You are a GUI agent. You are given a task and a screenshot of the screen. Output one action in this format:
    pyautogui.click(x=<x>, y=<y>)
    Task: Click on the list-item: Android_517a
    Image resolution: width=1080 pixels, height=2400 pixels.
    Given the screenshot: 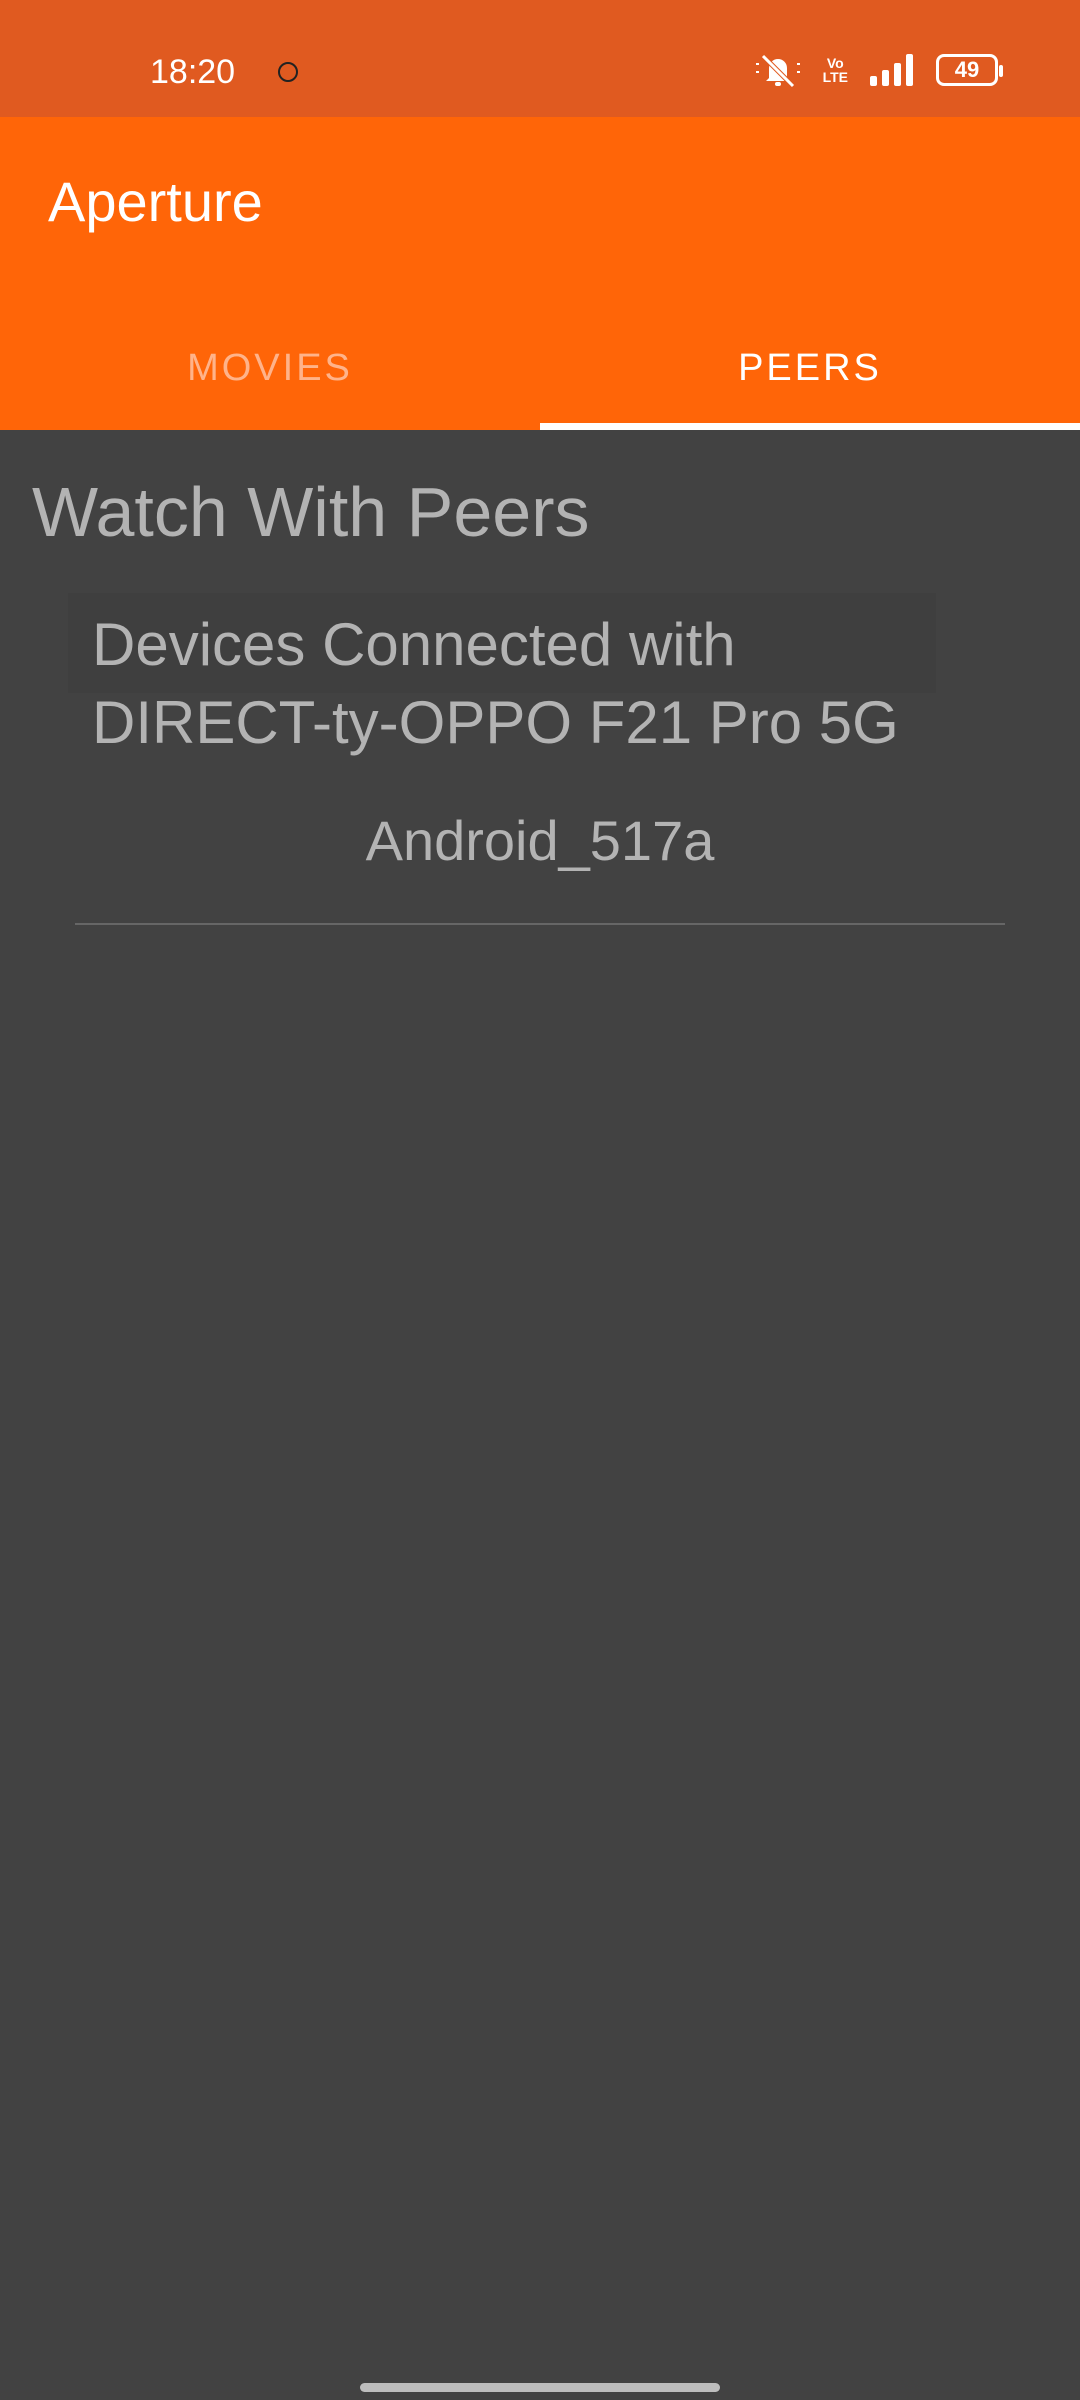 What is the action you would take?
    pyautogui.click(x=540, y=840)
    